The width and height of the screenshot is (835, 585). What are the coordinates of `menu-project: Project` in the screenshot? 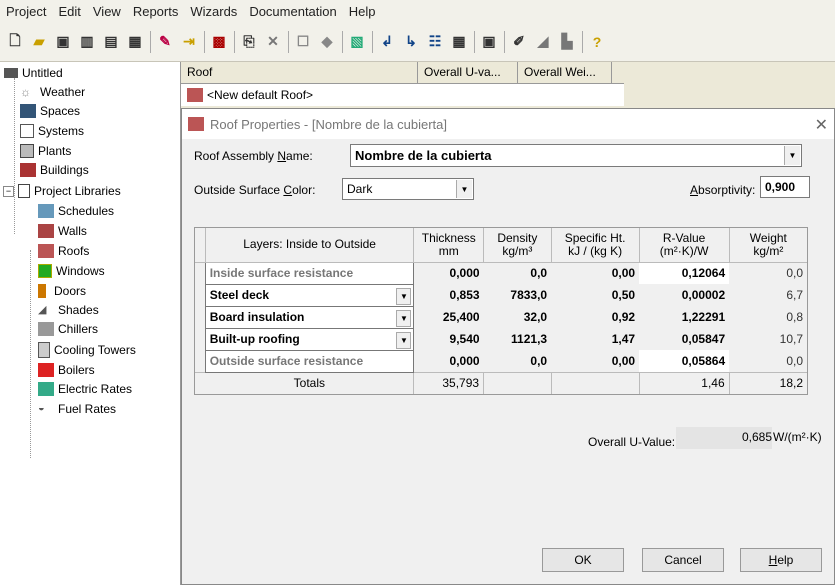 It's located at (26, 11).